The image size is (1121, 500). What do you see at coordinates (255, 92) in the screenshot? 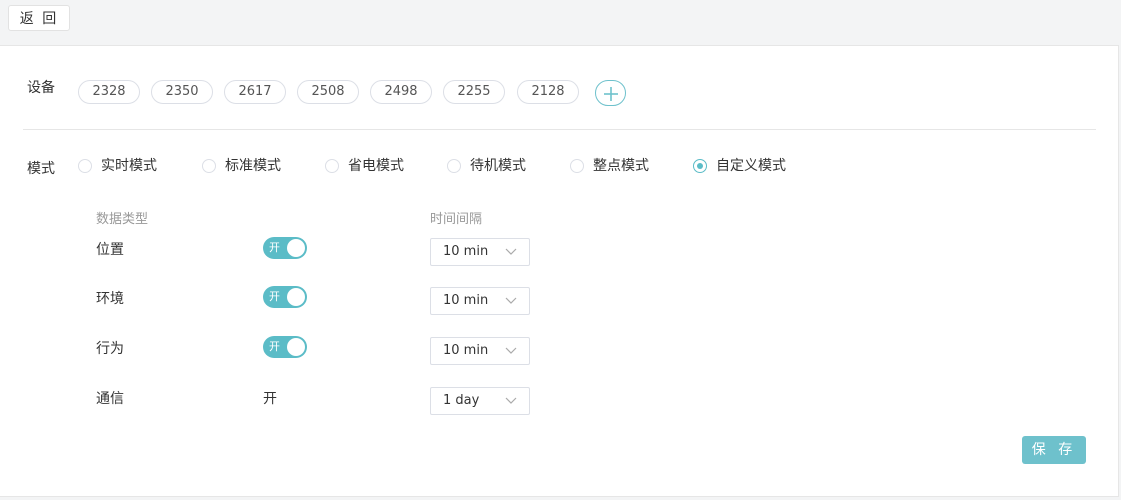
I see `device-chip: 2617` at bounding box center [255, 92].